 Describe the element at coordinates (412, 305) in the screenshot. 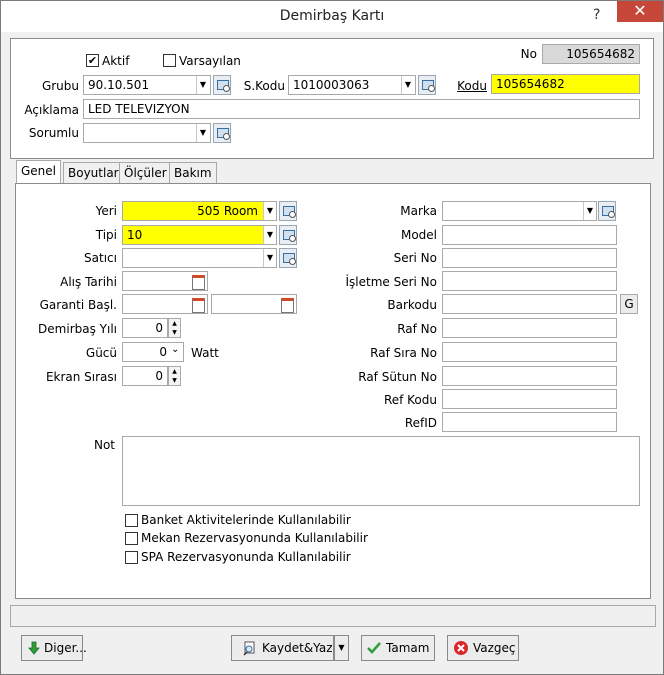

I see `barkodu-label: Barkodu` at that location.